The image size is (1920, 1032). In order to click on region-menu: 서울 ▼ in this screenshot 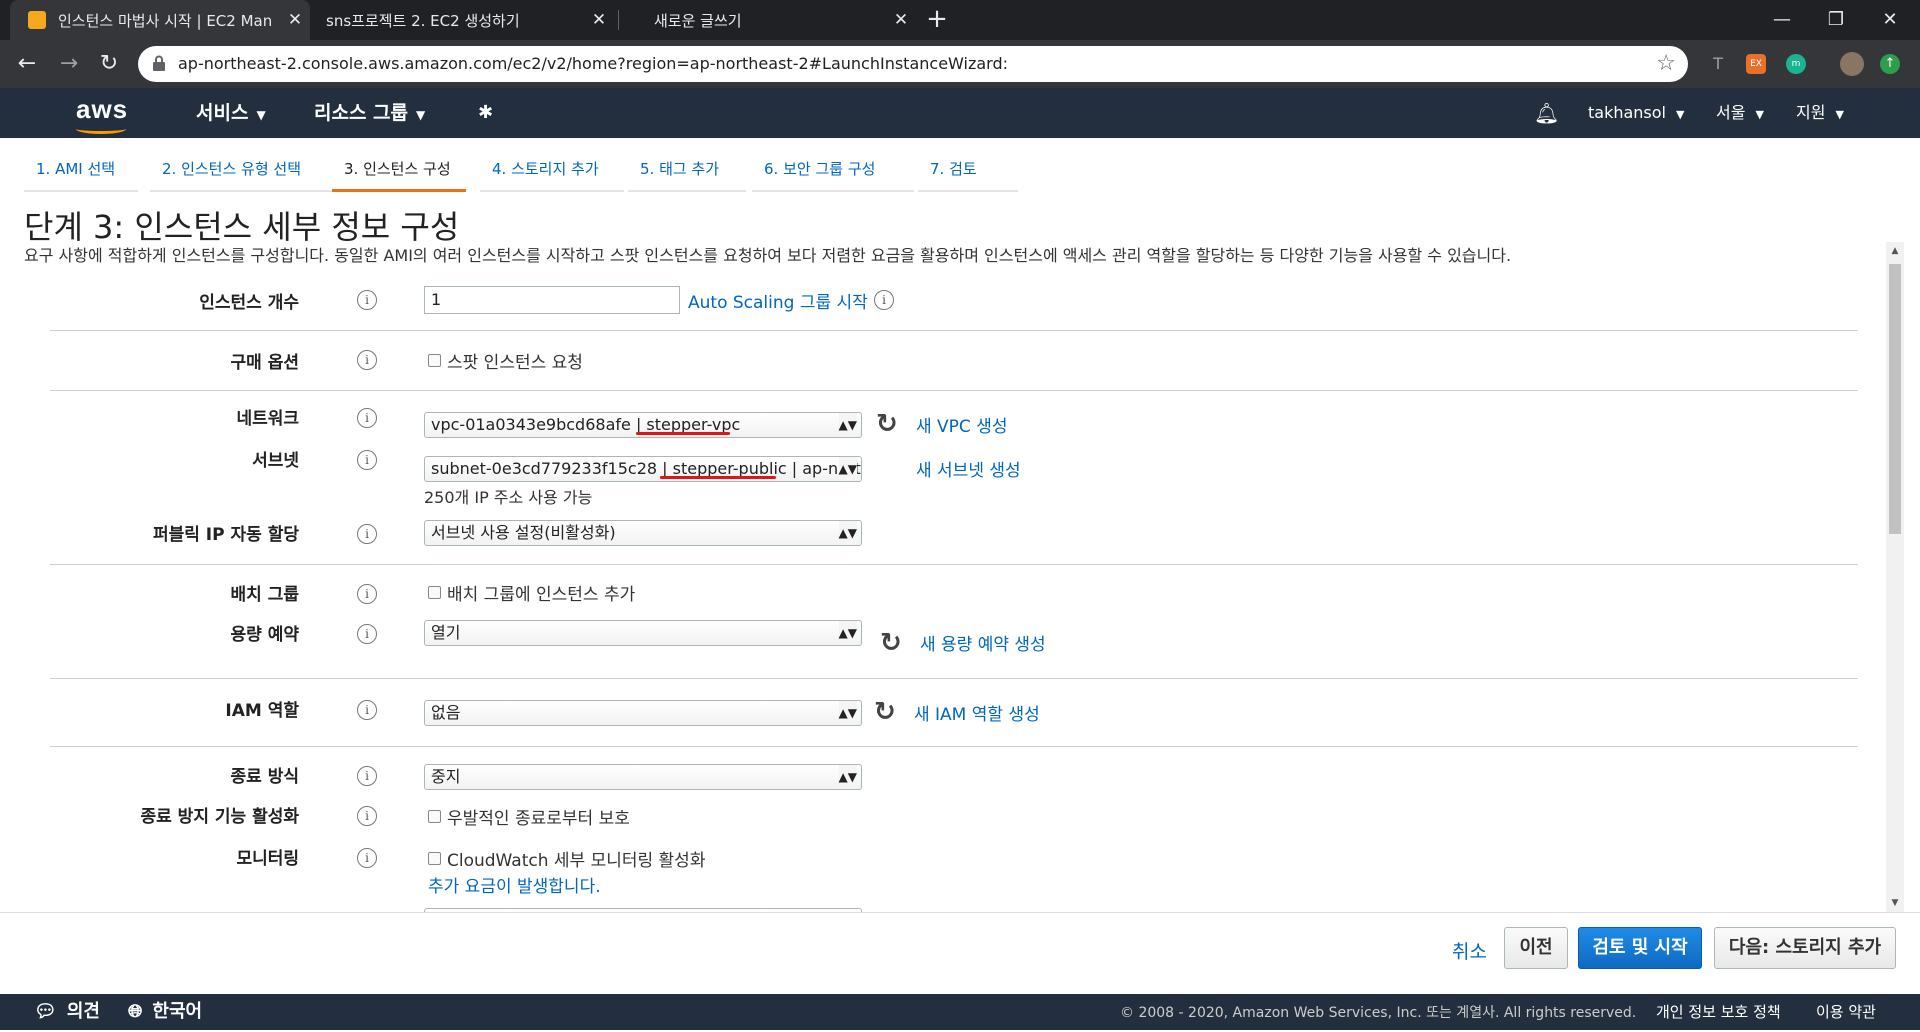, I will do `click(1740, 114)`.